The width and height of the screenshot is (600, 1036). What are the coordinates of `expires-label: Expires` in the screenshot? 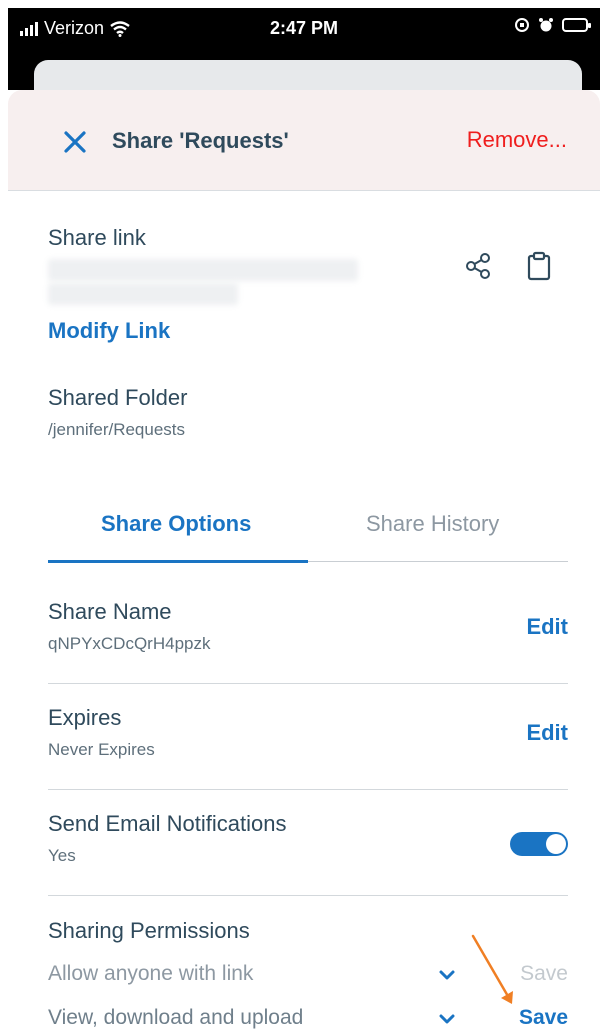 It's located at (85, 717).